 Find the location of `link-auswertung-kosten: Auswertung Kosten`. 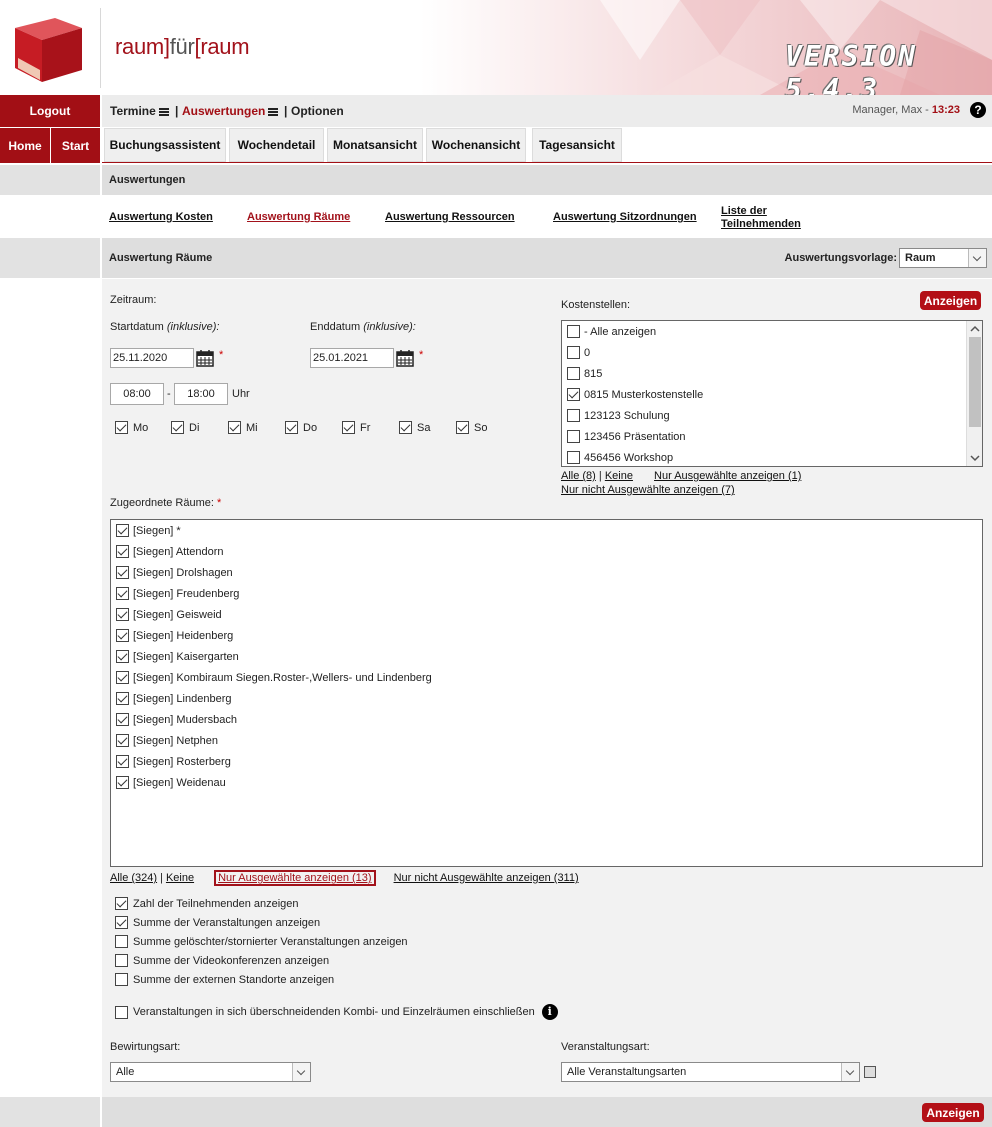

link-auswertung-kosten: Auswertung Kosten is located at coordinates (161, 217).